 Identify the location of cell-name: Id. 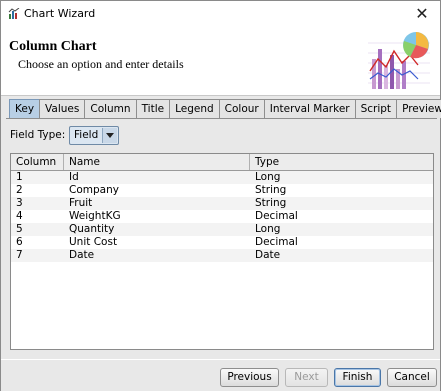
(74, 177).